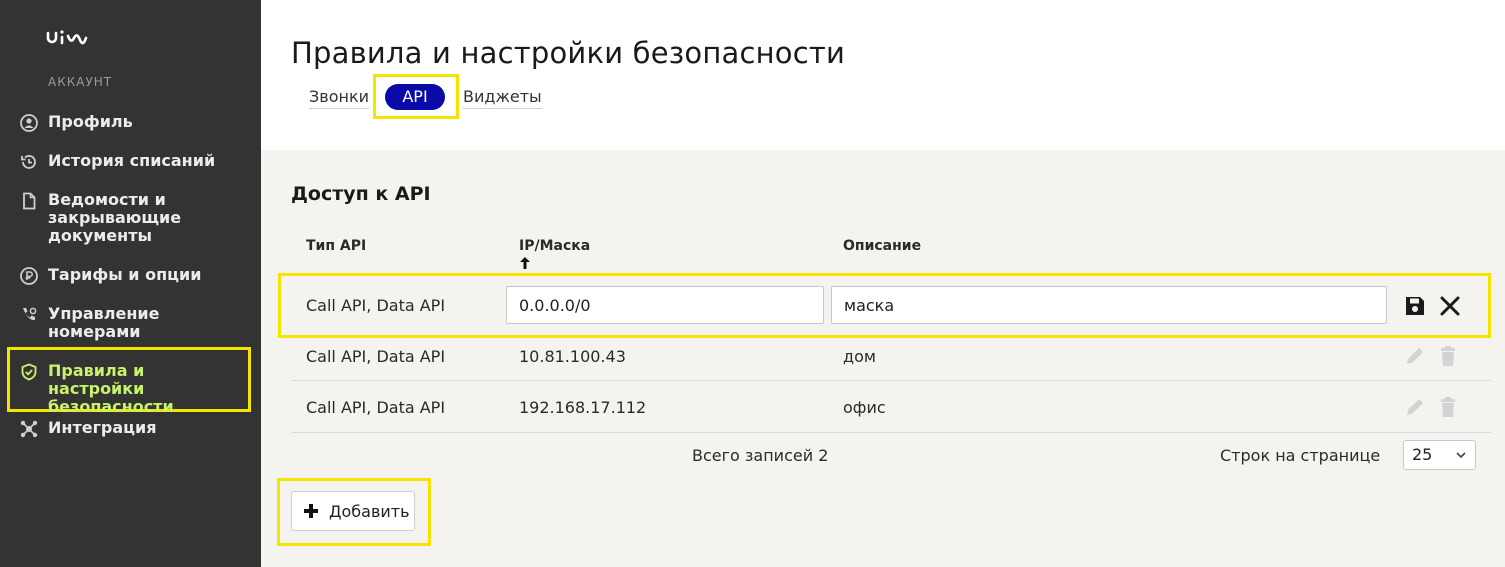  What do you see at coordinates (376, 305) in the screenshot?
I see `edit-row-type: Call API, Data API` at bounding box center [376, 305].